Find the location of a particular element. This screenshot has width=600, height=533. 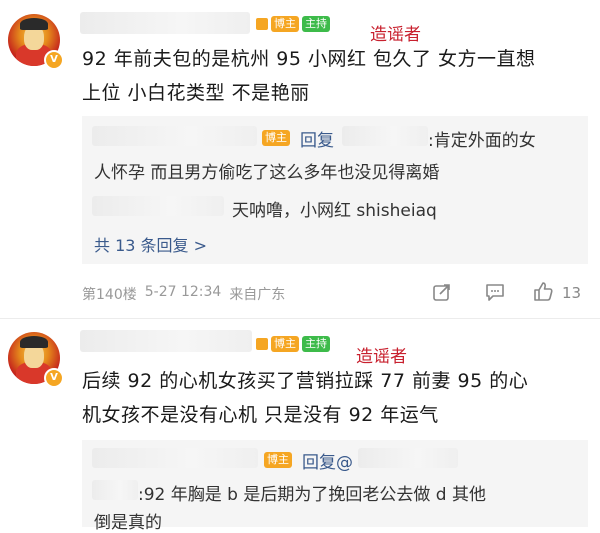

reply-keyword: 回复 is located at coordinates (317, 141).